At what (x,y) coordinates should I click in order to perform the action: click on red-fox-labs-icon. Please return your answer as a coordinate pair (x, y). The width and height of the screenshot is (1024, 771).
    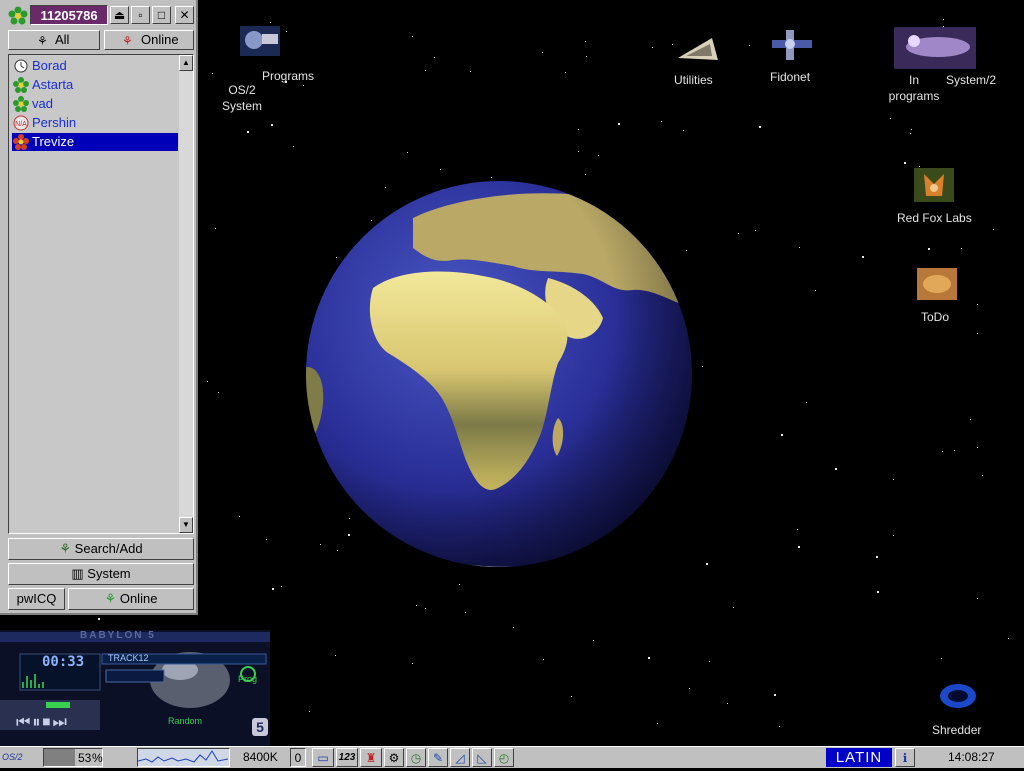
    Looking at the image, I should click on (934, 187).